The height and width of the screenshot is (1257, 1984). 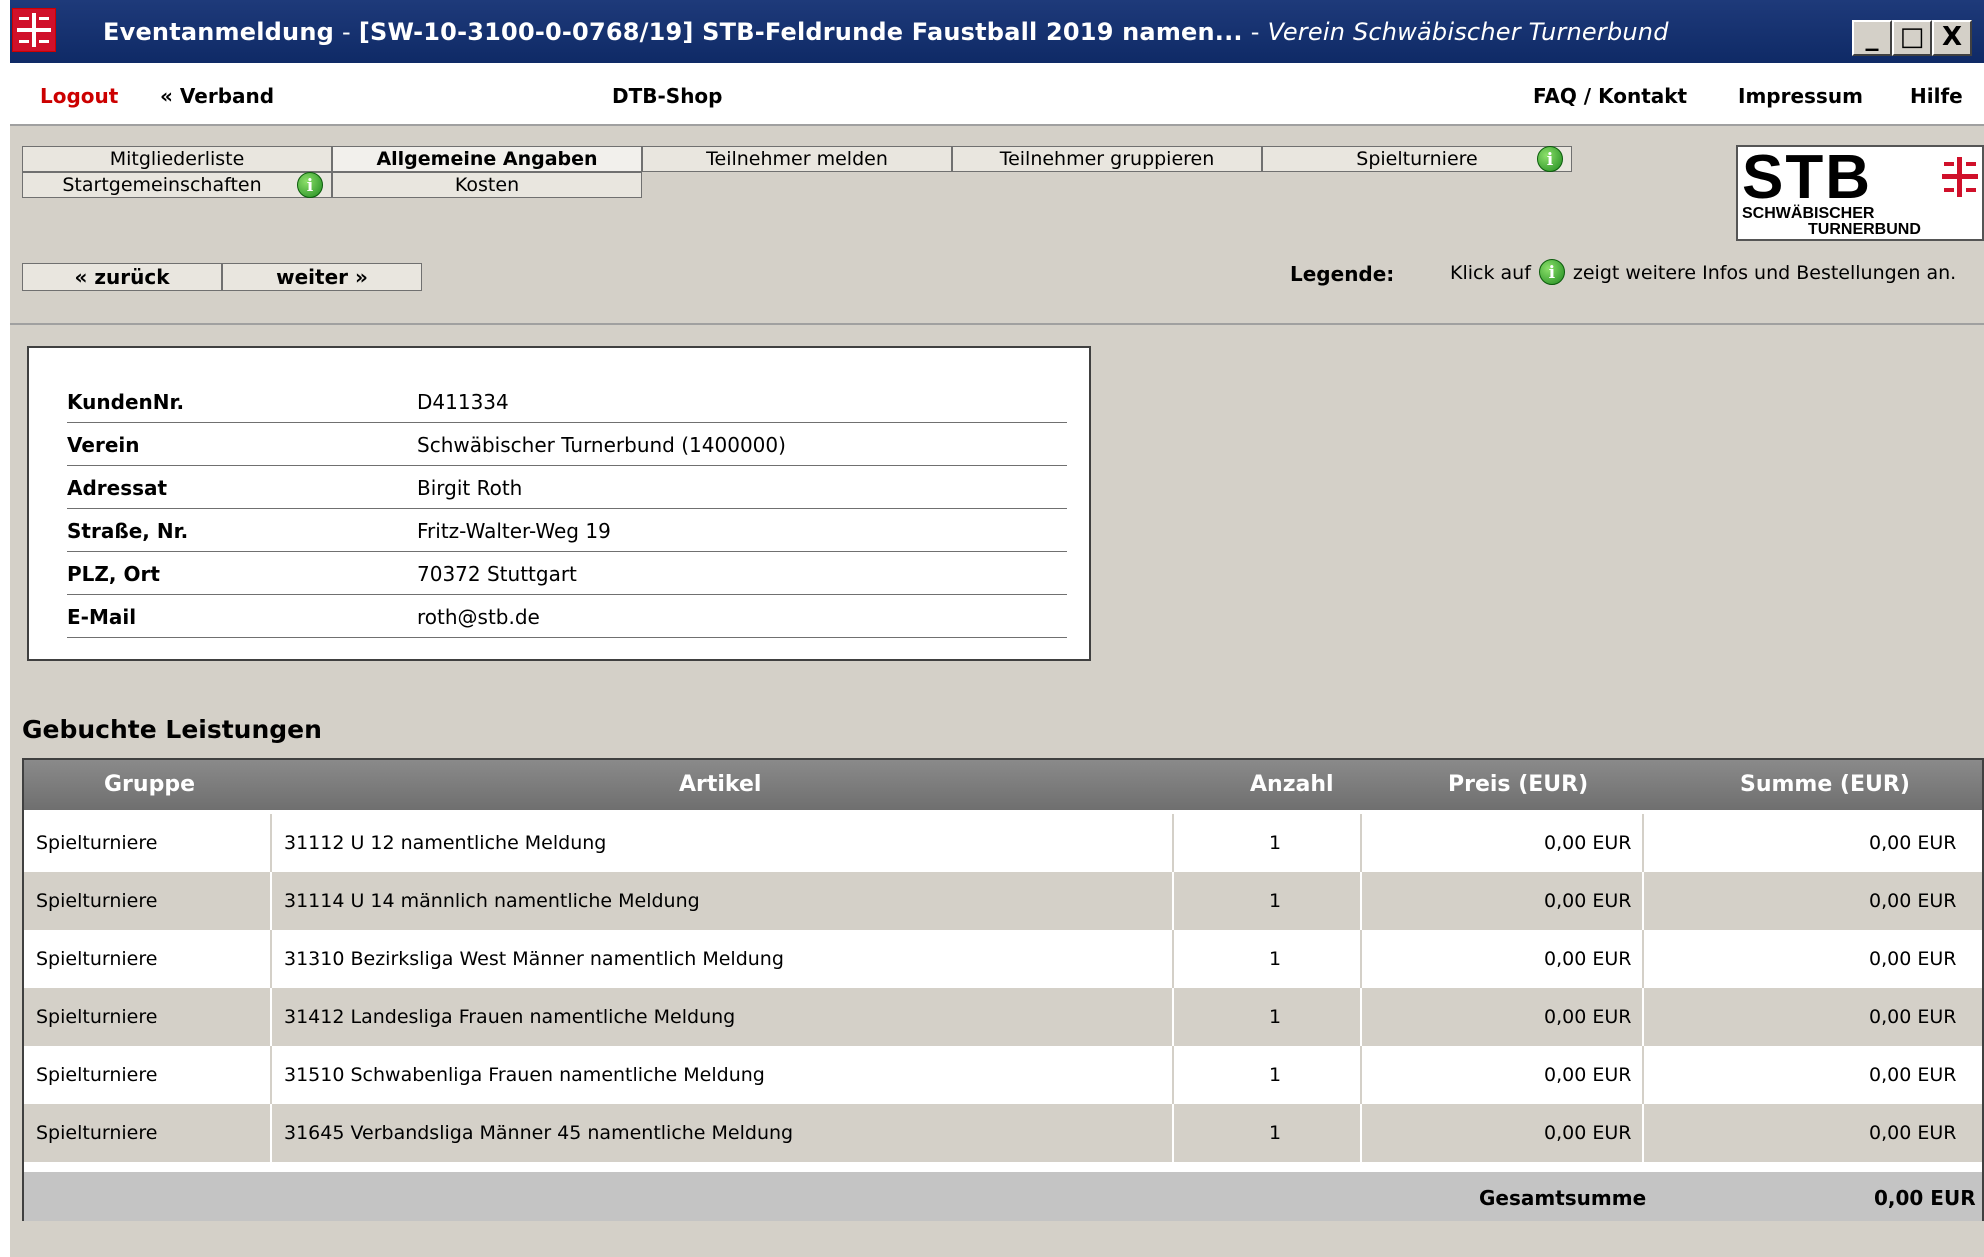 I want to click on total-value: 0,00 EUR, so click(x=1925, y=1198).